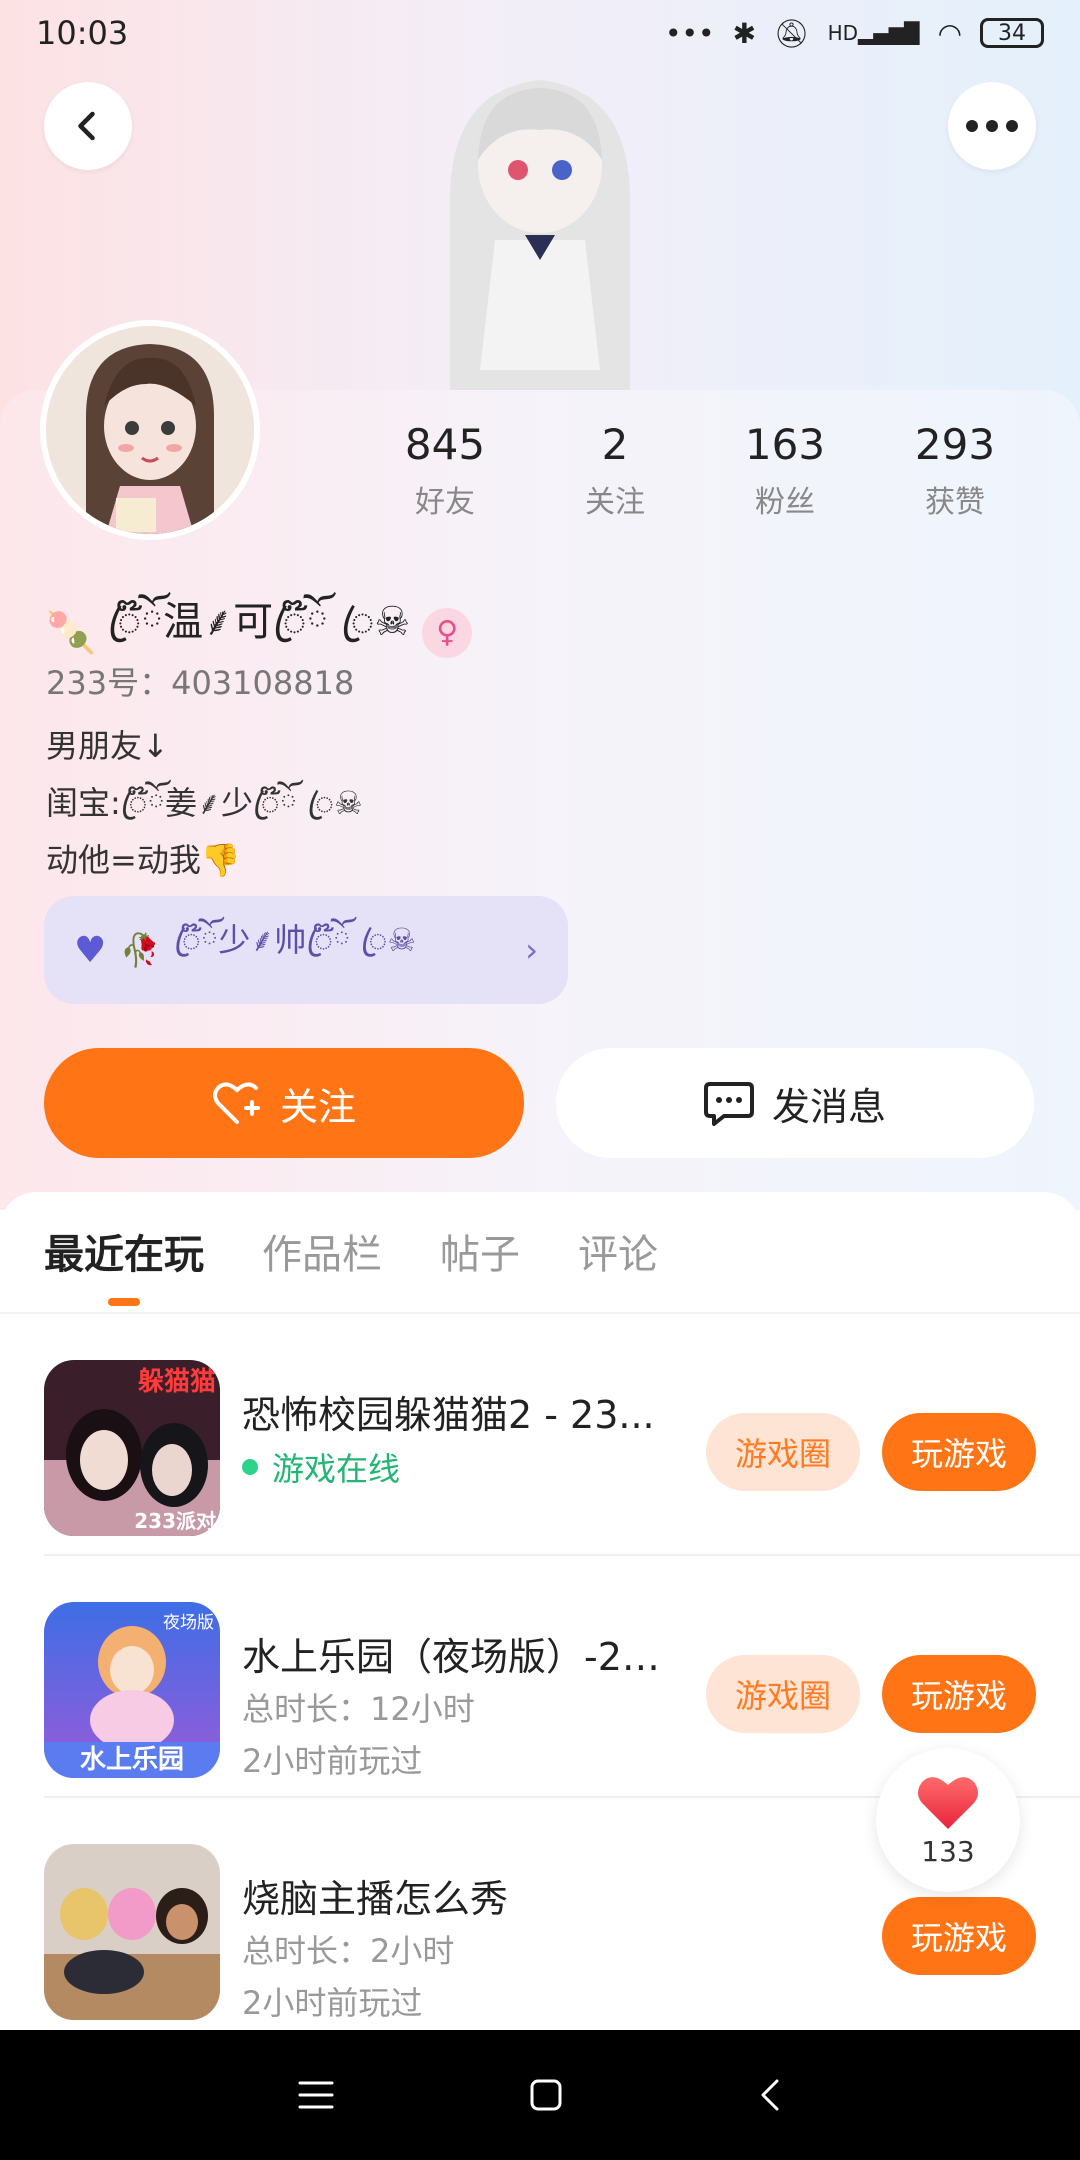 The width and height of the screenshot is (1080, 2160). Describe the element at coordinates (447, 632) in the screenshot. I see `female-gender-icon: ♀` at that location.